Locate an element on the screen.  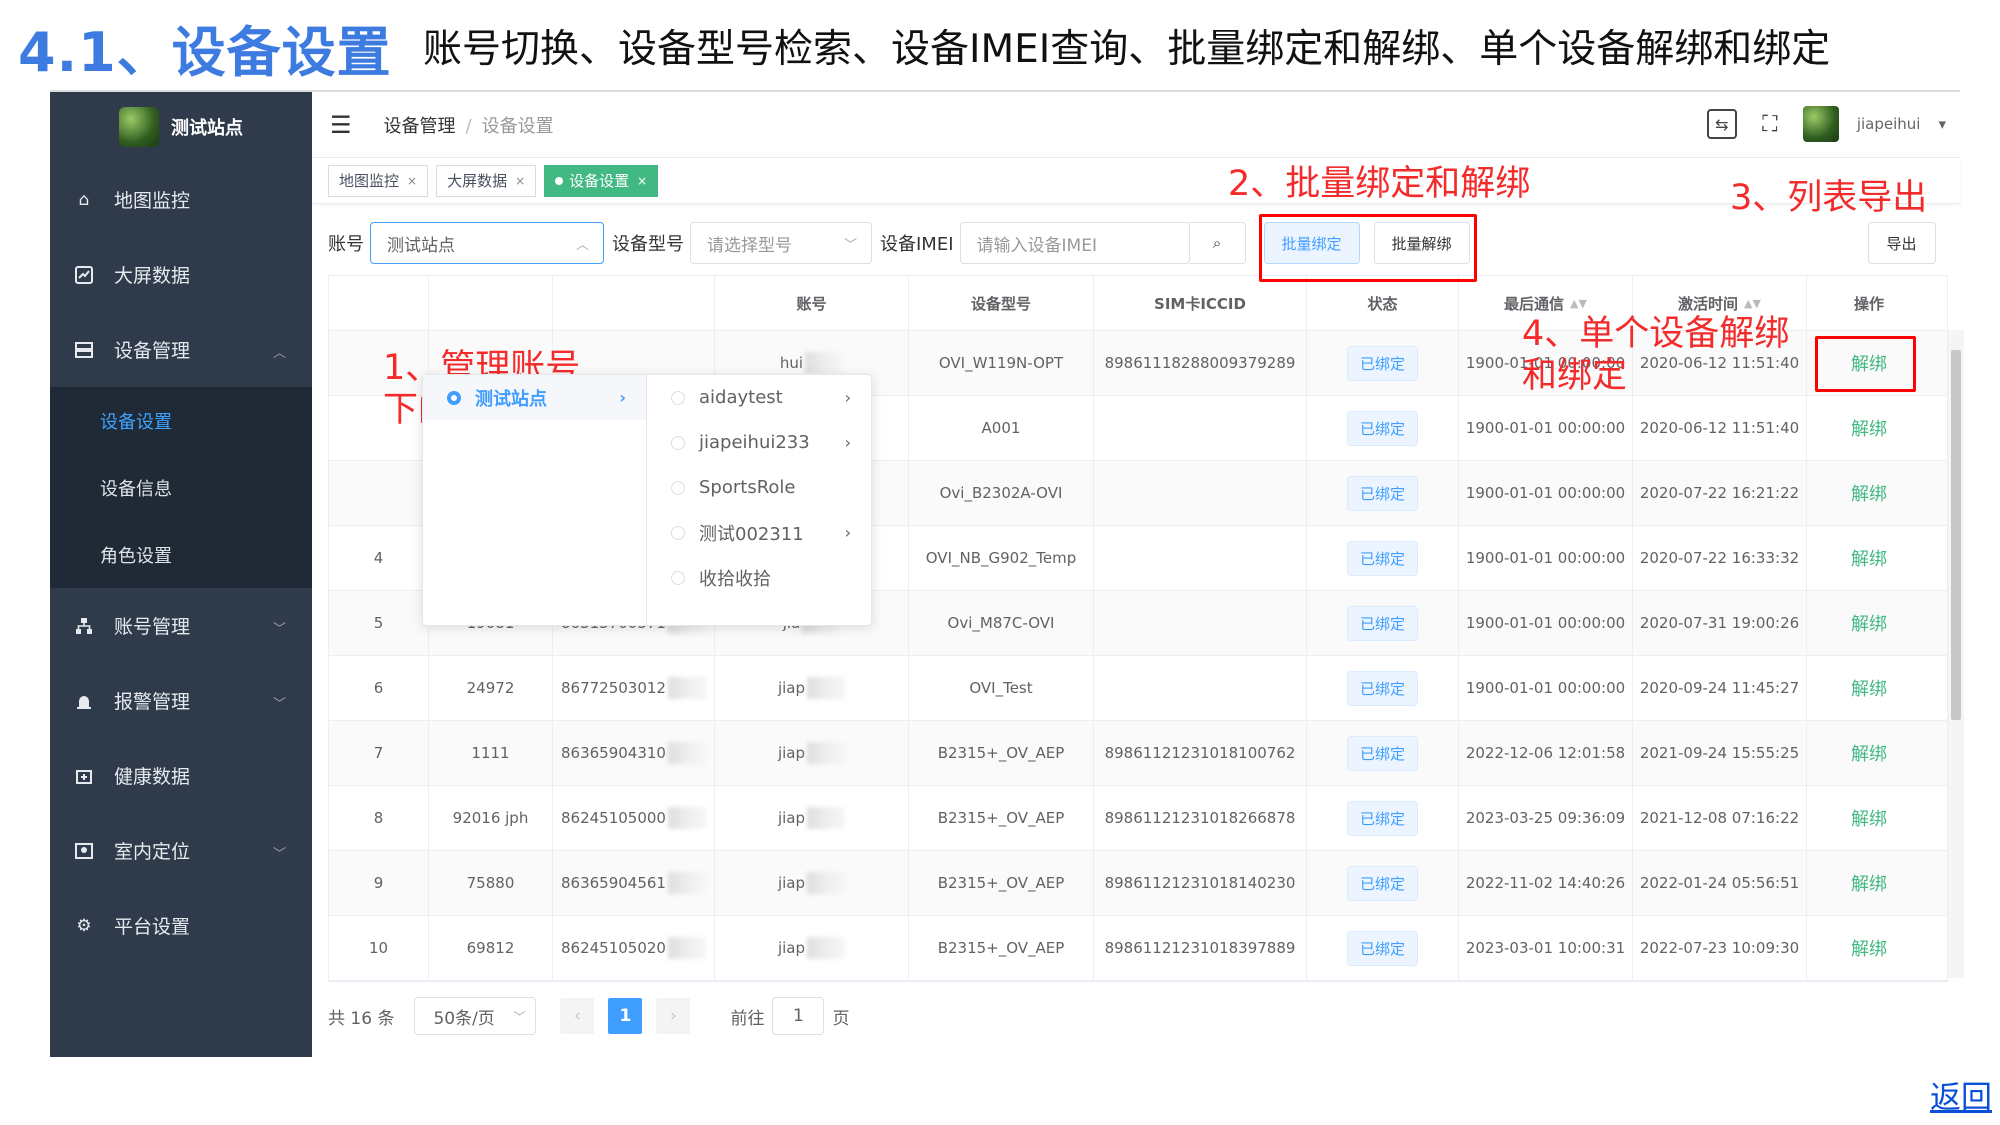
table-cell-model: OVI_NB_G902_Temp is located at coordinates (1001, 558).